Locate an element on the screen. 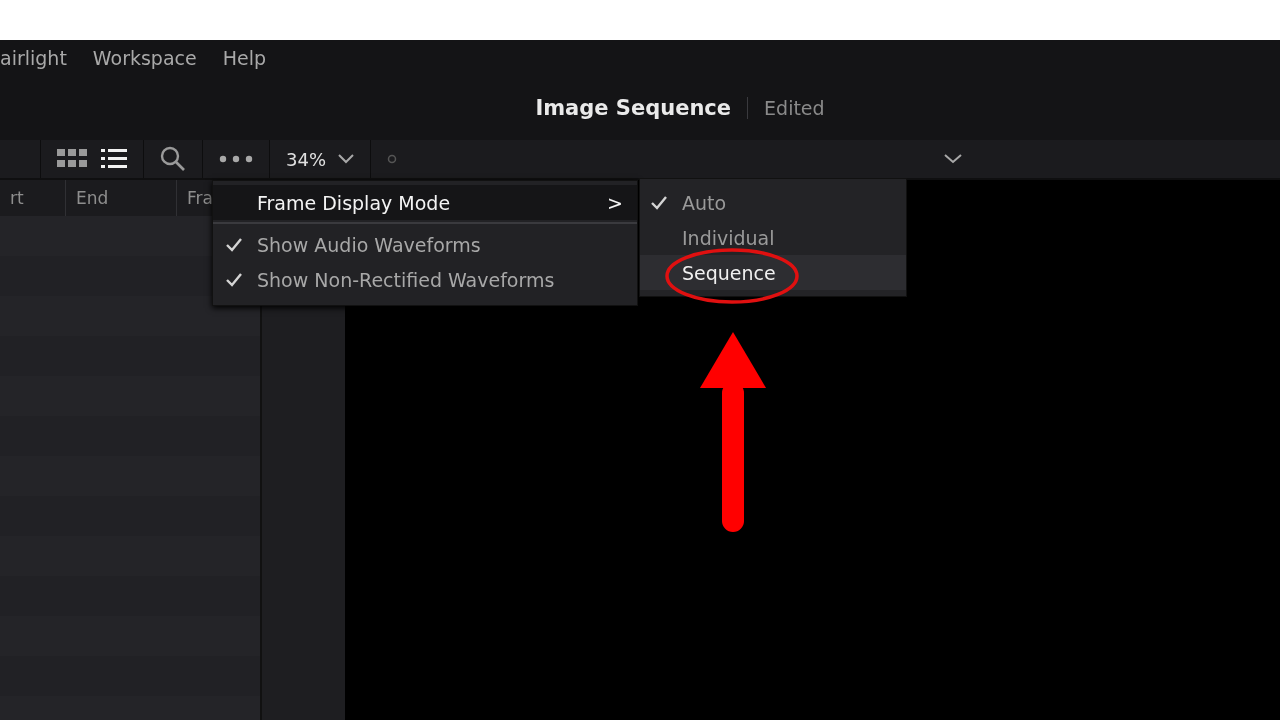 This screenshot has width=1280, height=720. circle-icon is located at coordinates (392, 159).